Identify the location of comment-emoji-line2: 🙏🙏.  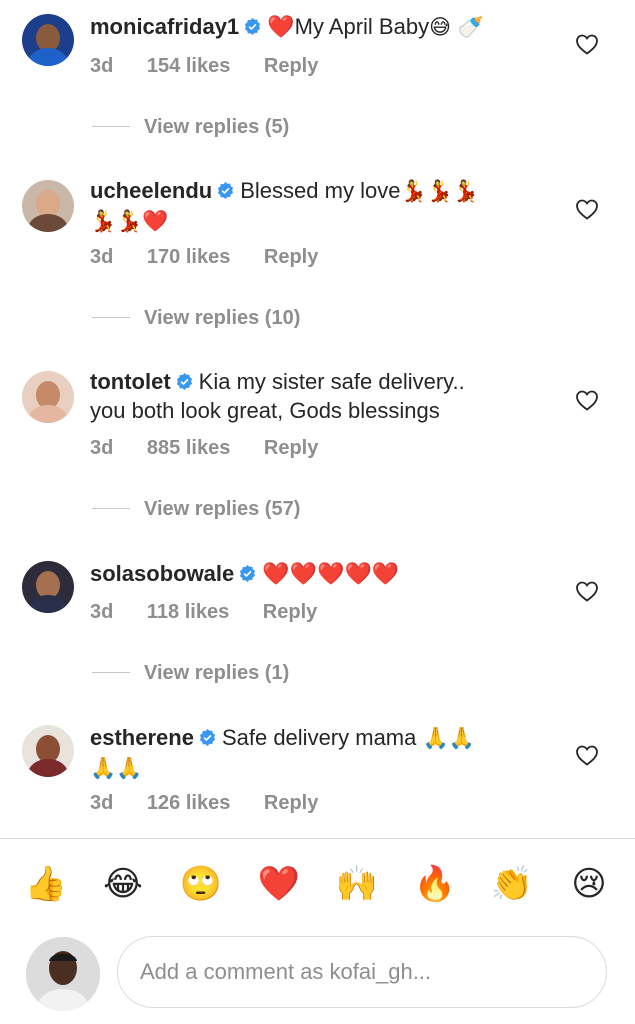
(116, 768).